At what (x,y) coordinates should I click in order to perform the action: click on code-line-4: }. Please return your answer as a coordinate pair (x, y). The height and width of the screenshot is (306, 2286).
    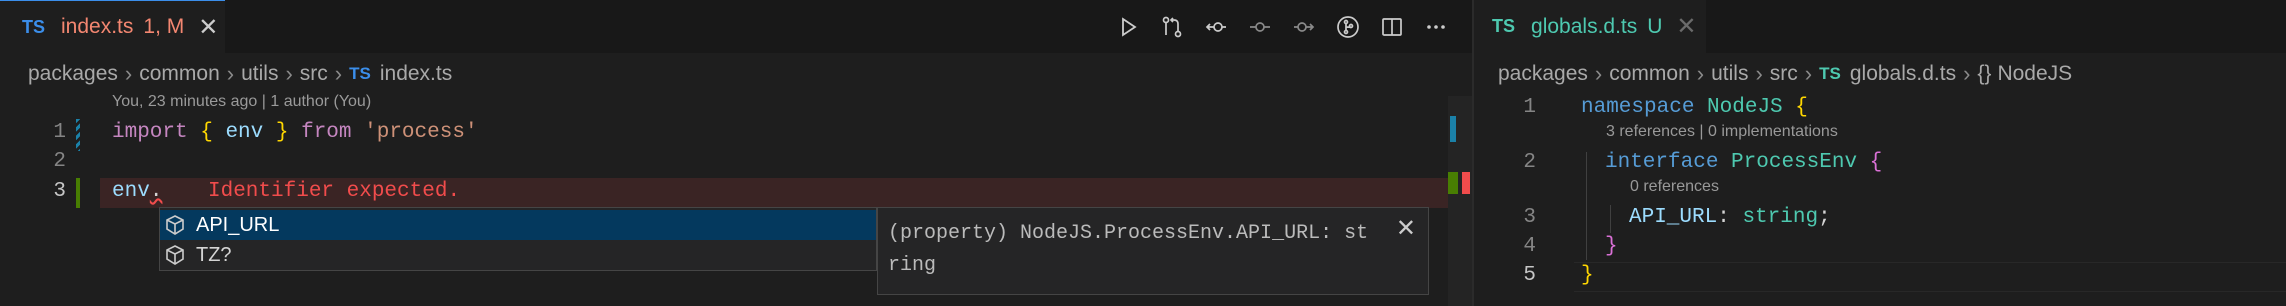
    Looking at the image, I should click on (1611, 246).